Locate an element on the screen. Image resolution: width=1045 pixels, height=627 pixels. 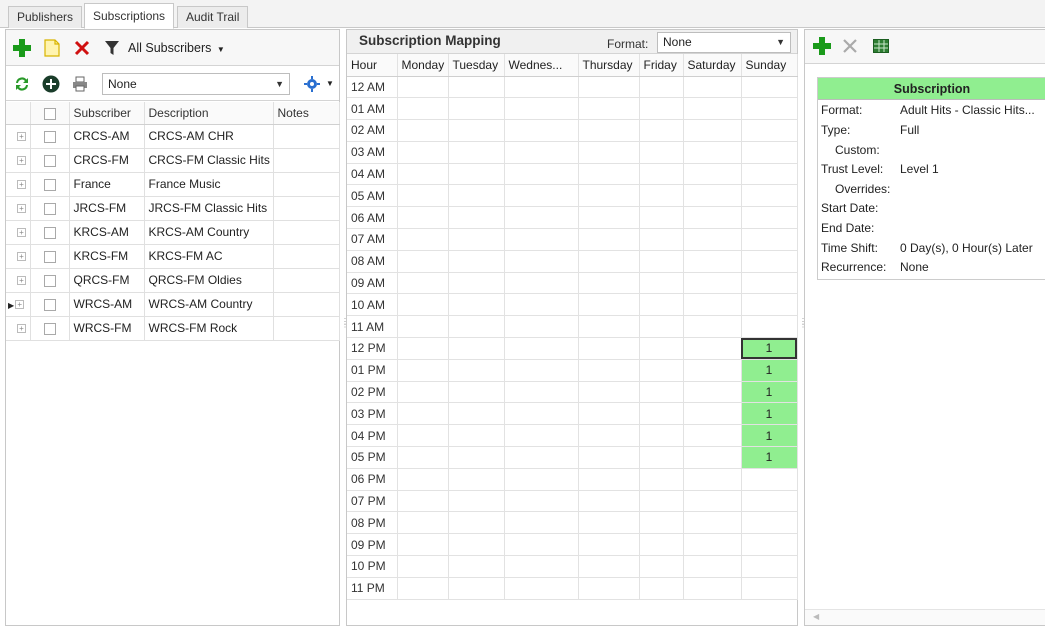
subscriber-row: ▶ + WRCS-AM WRCS-AM Country is located at coordinates (173, 304).